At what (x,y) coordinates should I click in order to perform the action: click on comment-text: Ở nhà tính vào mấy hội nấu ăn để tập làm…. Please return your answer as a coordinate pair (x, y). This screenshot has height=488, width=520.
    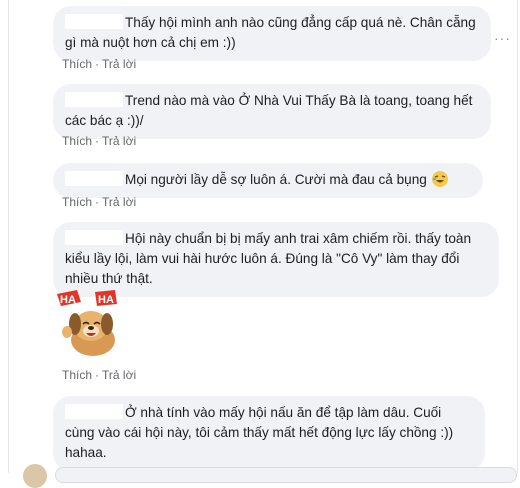
    Looking at the image, I should click on (259, 432).